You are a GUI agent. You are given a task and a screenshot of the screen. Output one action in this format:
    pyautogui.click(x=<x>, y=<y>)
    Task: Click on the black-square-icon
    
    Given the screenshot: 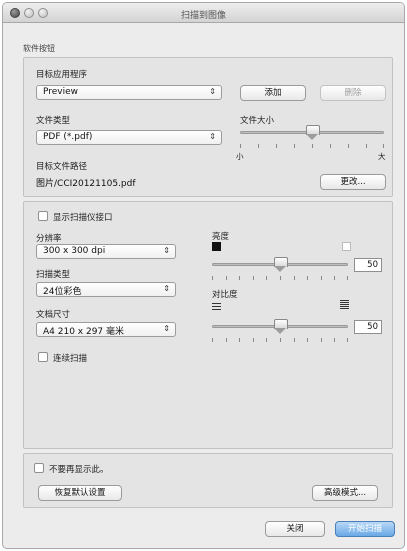 What is the action you would take?
    pyautogui.click(x=216, y=246)
    